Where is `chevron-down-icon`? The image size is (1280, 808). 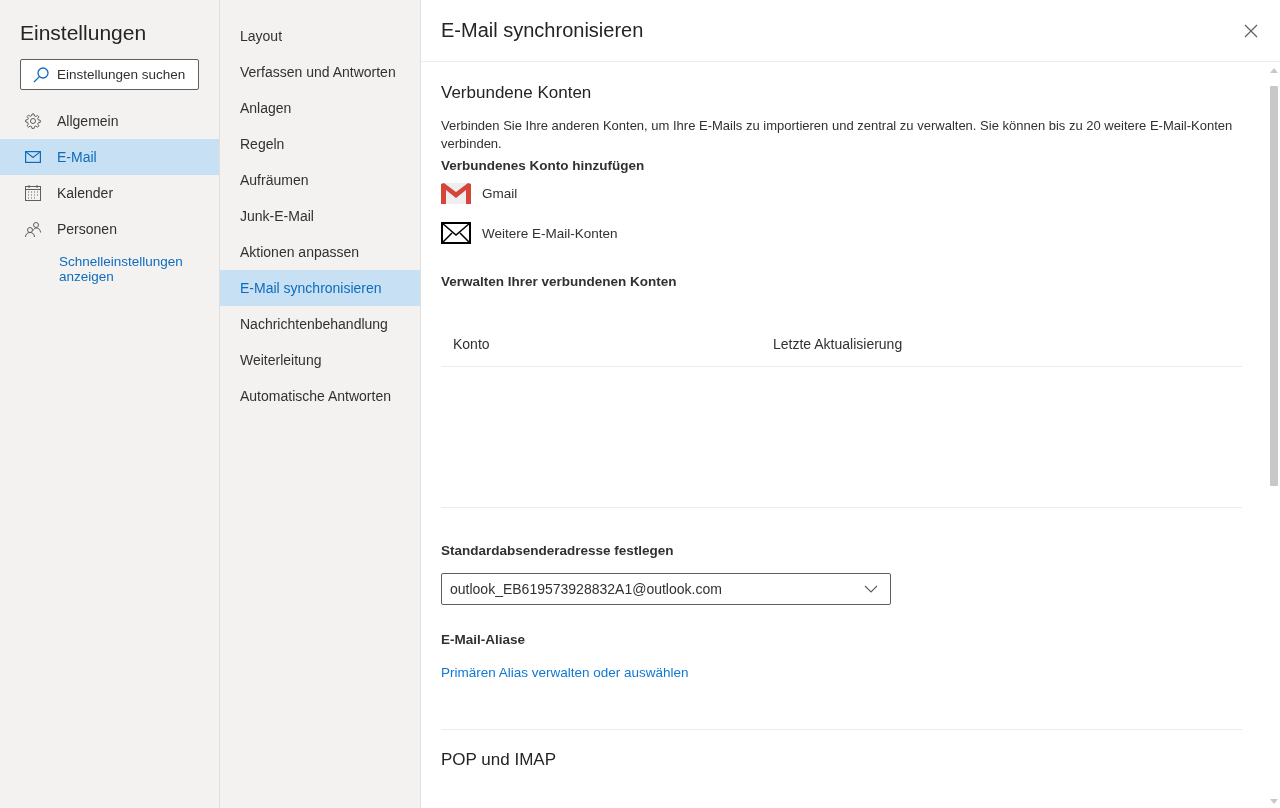
chevron-down-icon is located at coordinates (871, 589).